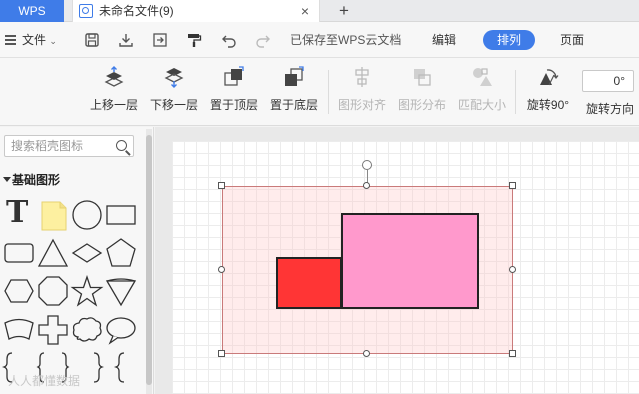 Image resolution: width=639 pixels, height=394 pixels. What do you see at coordinates (294, 89) in the screenshot?
I see `send-to-bottom-button: 置于底层` at bounding box center [294, 89].